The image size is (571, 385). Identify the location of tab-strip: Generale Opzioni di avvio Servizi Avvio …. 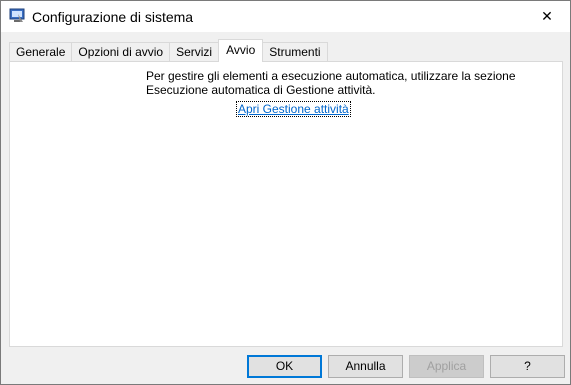
(168, 50).